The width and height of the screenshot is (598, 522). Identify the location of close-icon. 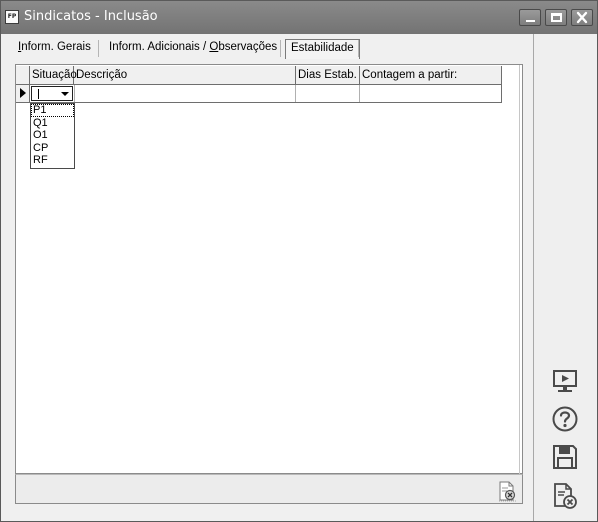
(582, 17).